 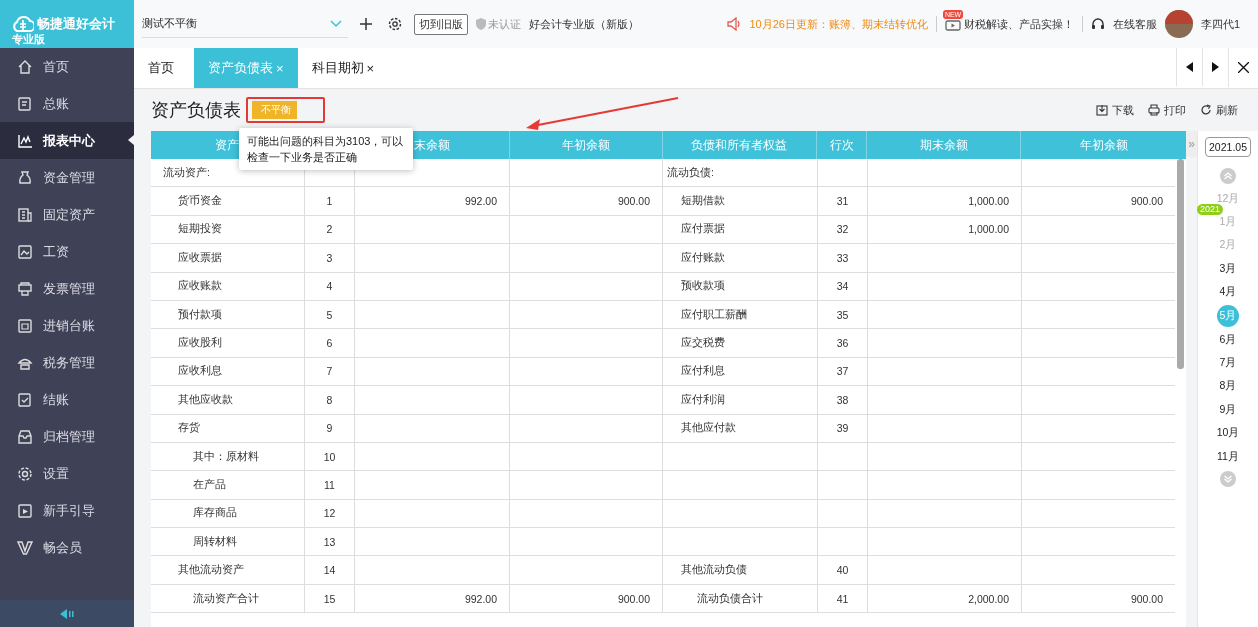 What do you see at coordinates (842, 343) in the screenshot?
I see `table-cell: 36` at bounding box center [842, 343].